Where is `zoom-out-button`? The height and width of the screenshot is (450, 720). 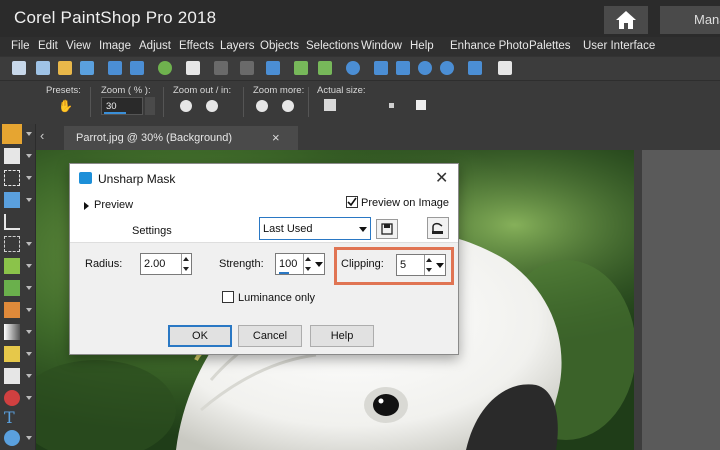
zoom-out-button is located at coordinates (186, 106).